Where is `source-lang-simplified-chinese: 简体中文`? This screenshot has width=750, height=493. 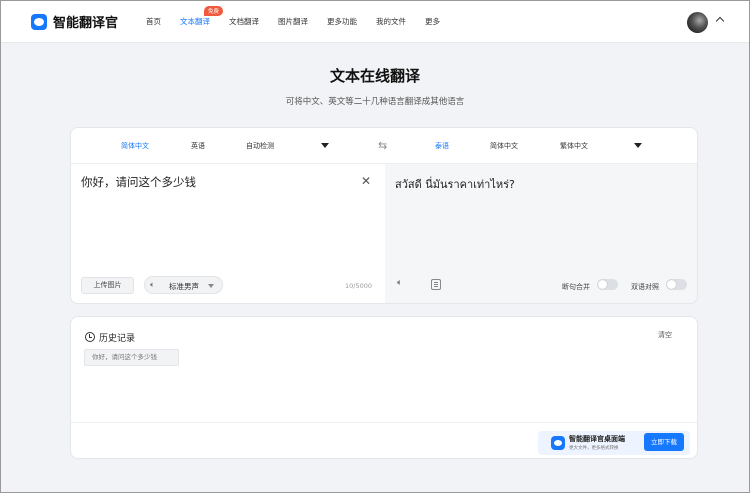 source-lang-simplified-chinese: 简体中文 is located at coordinates (135, 146).